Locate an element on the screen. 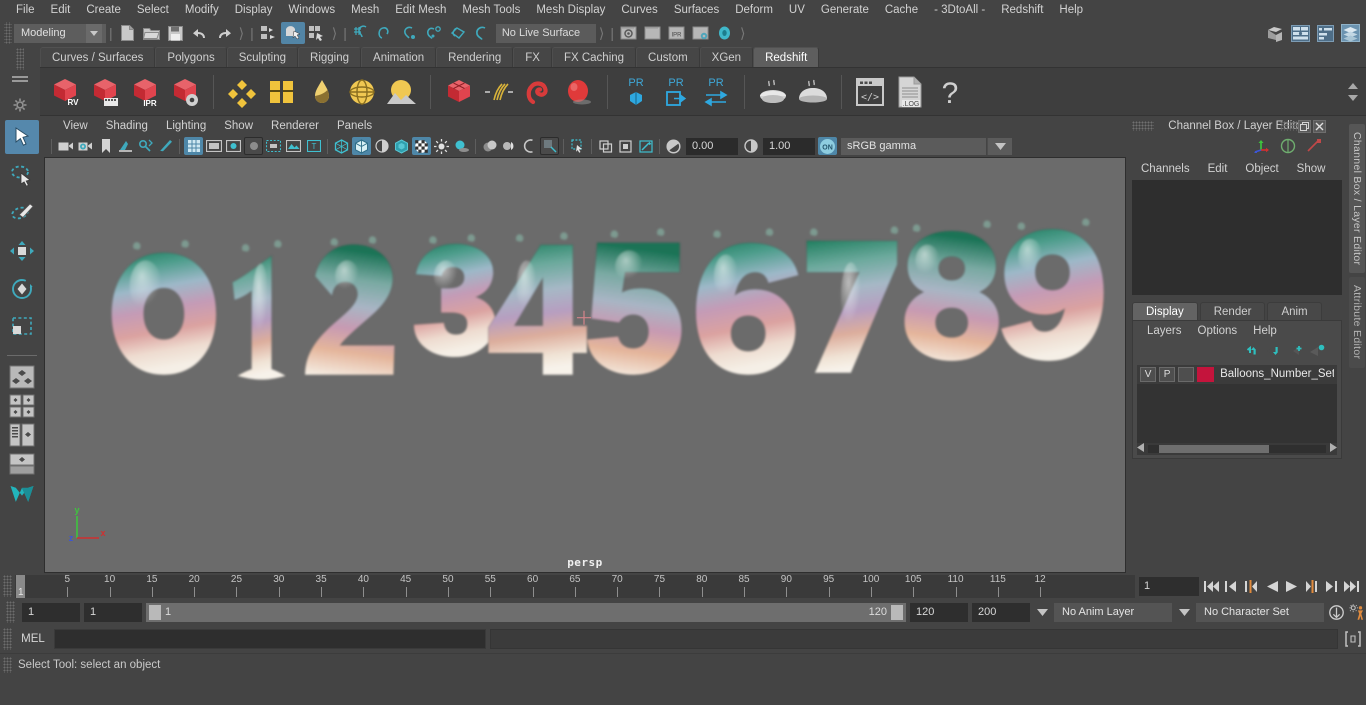 The image size is (1366, 705). select-by-hierarchy-icon is located at coordinates (269, 33).